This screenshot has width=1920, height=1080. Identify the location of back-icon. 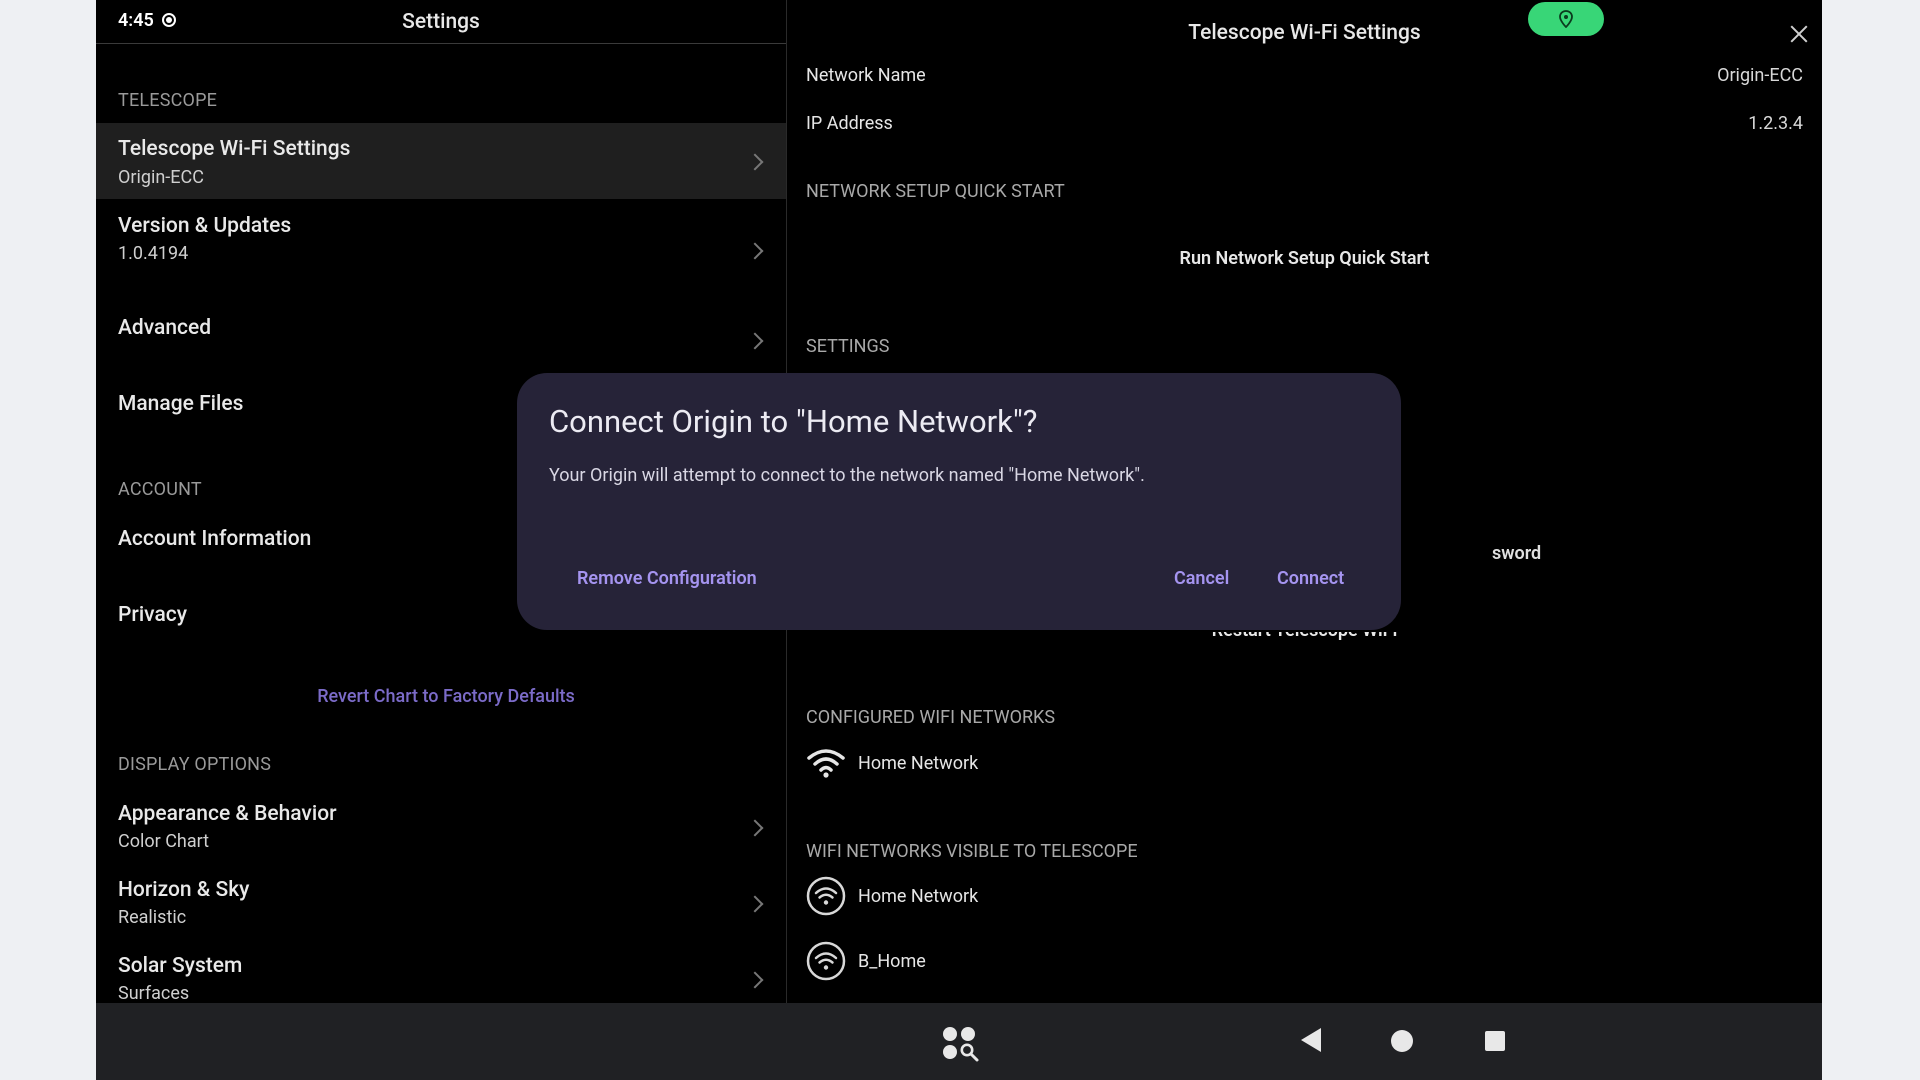
(1311, 1040).